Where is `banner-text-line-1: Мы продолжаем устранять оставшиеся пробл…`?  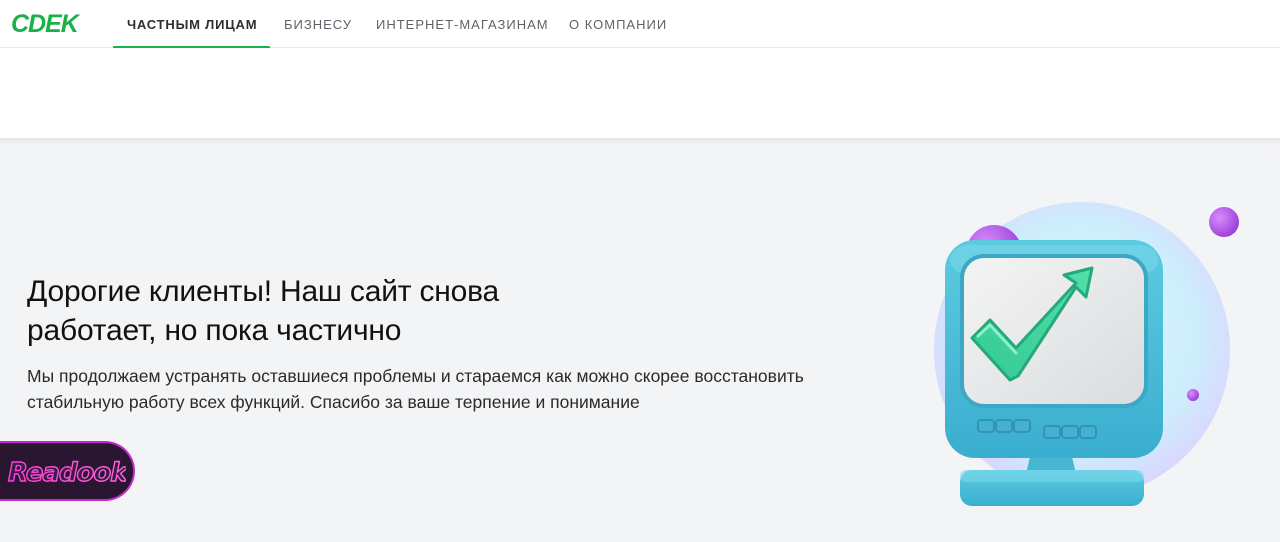
banner-text-line-1: Мы продолжаем устранять оставшиеся пробл… is located at coordinates (415, 376).